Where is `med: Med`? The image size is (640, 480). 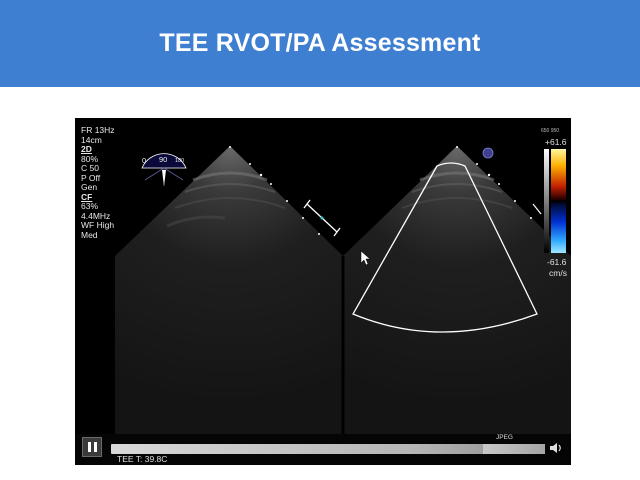 med: Med is located at coordinates (89, 234).